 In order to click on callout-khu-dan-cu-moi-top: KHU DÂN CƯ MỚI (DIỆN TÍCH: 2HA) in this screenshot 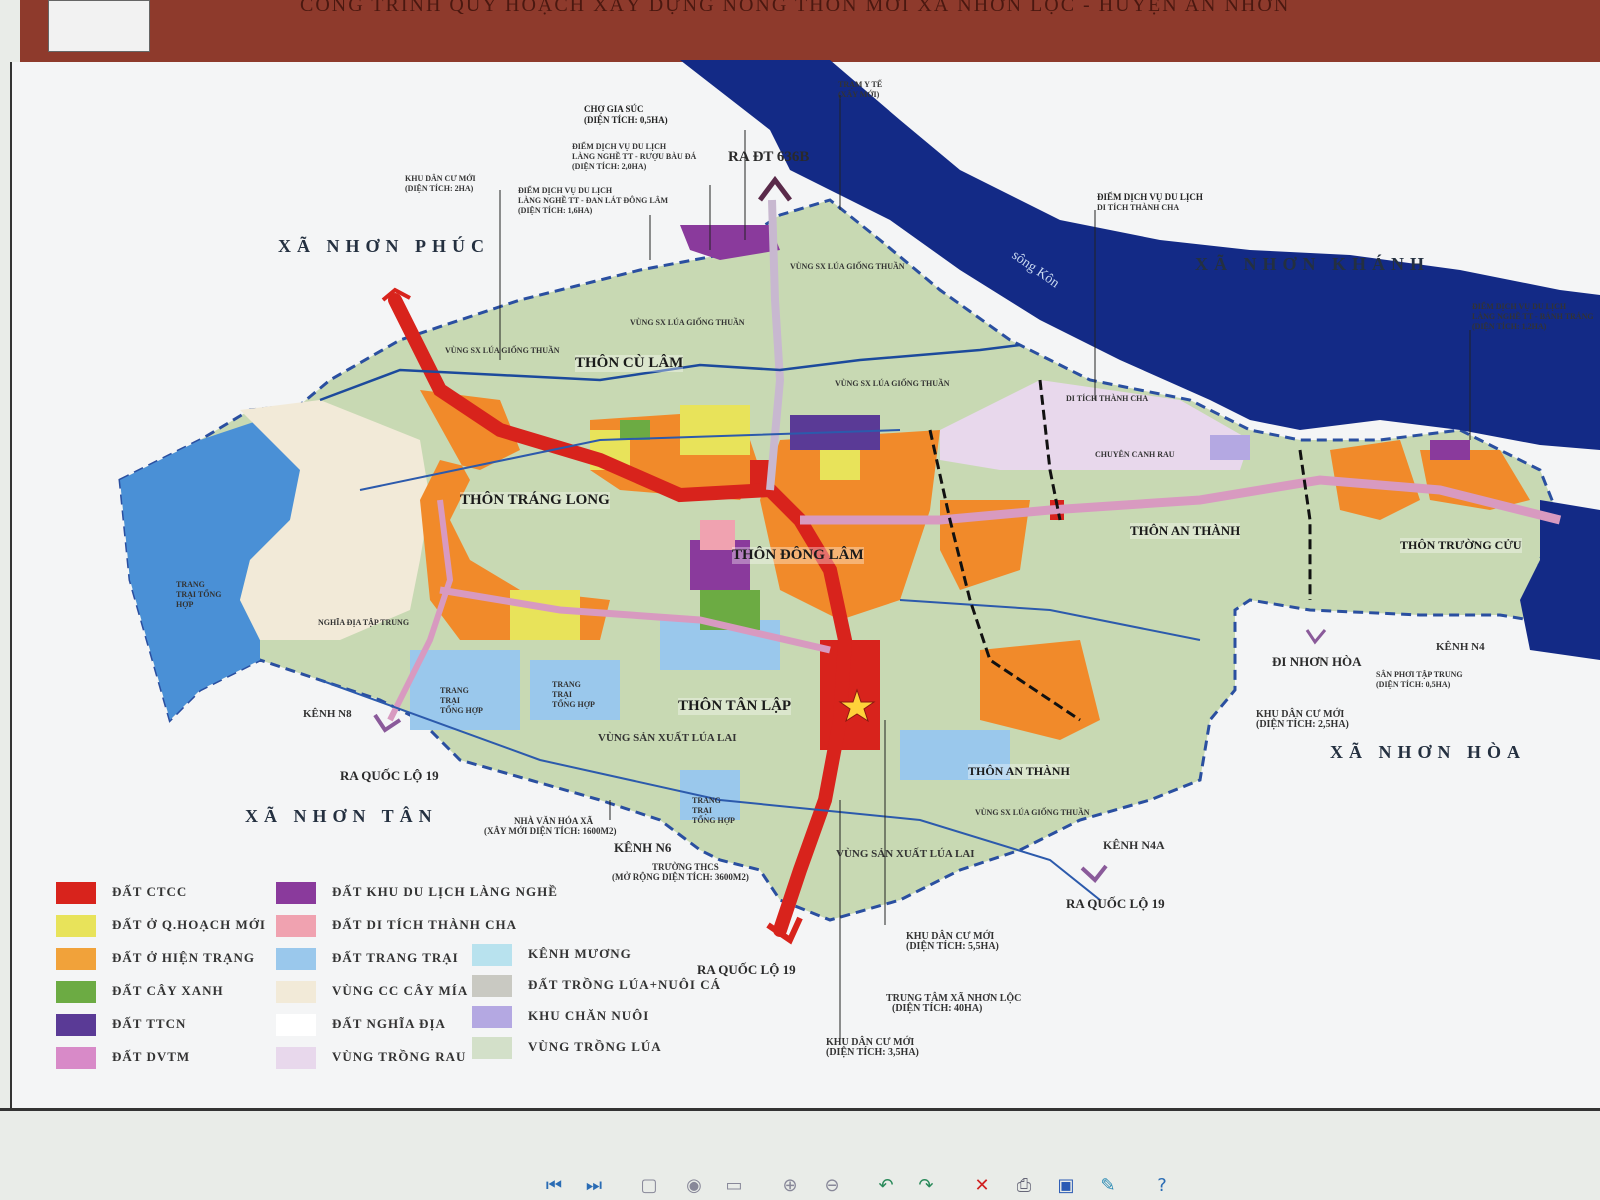, I will do `click(440, 183)`.